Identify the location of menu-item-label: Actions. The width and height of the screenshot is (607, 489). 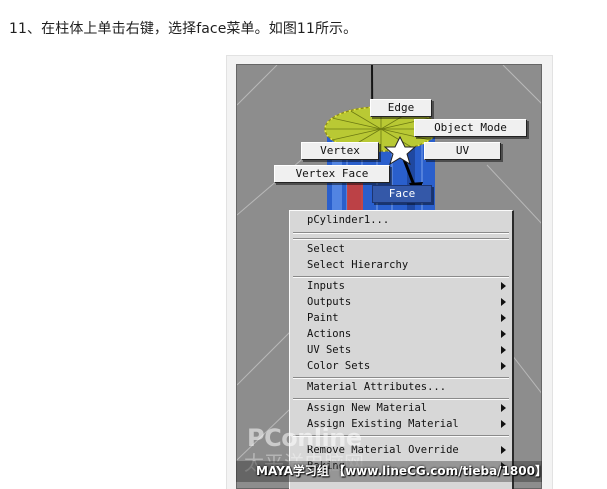
(329, 334).